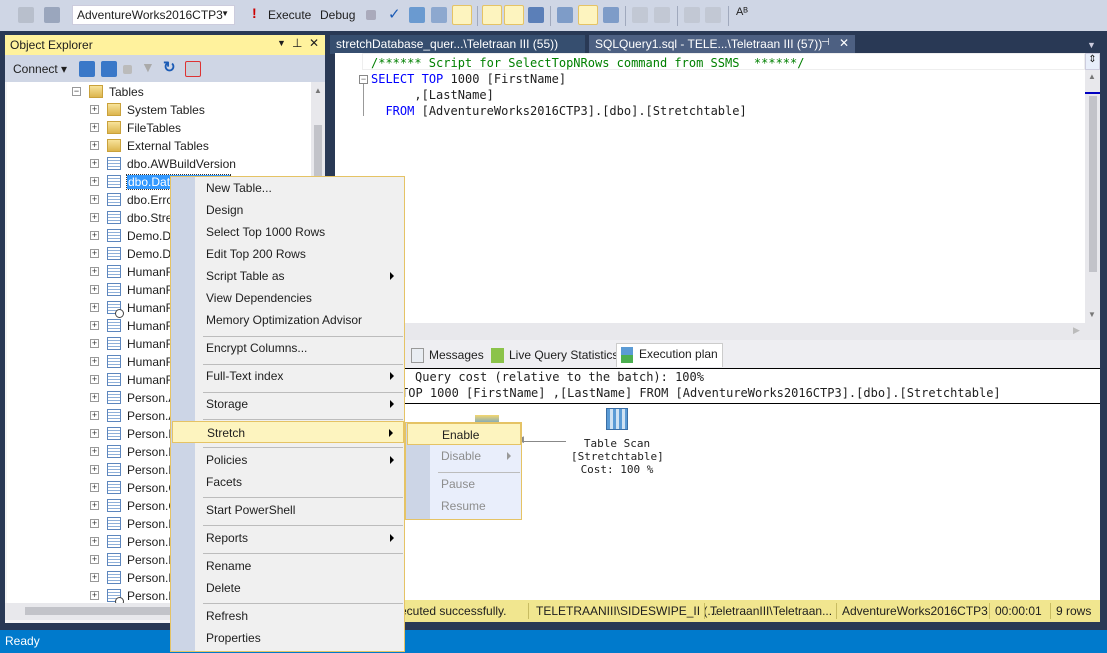 The image size is (1107, 653). I want to click on tab-list-icon: ▼, so click(1091, 45).